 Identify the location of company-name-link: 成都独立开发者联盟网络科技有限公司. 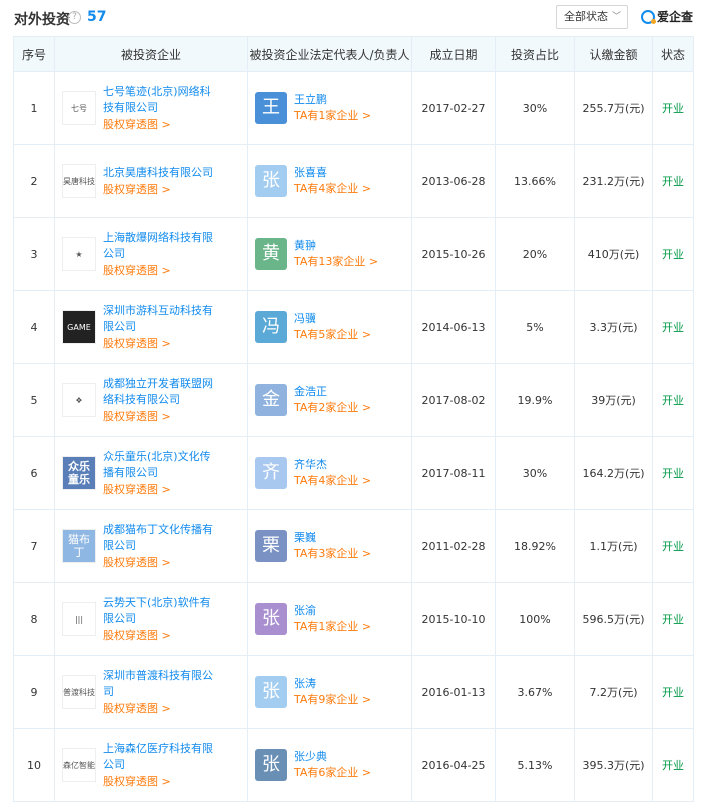
(162, 392).